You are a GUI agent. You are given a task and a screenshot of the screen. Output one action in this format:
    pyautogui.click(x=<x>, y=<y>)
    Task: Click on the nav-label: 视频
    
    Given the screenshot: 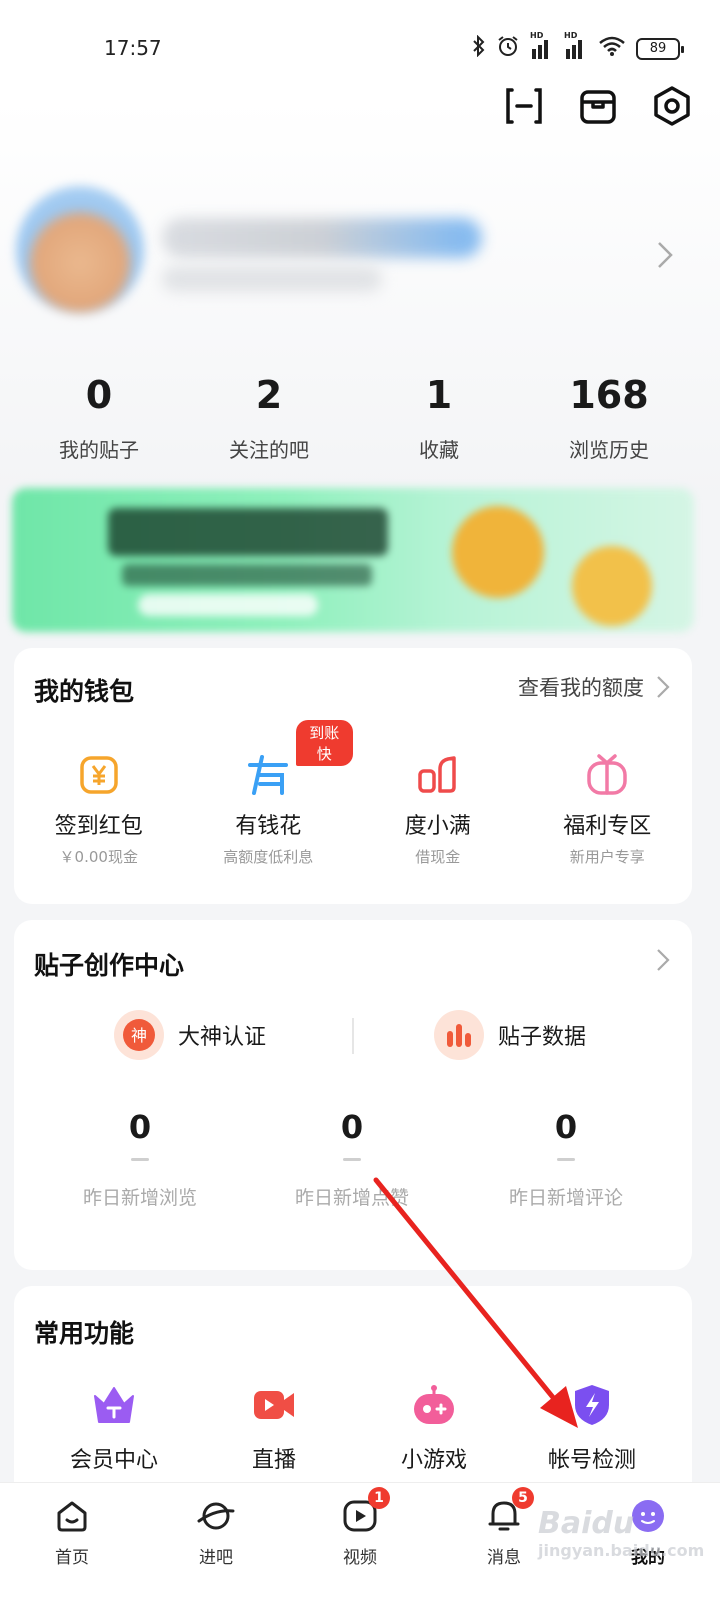 What is the action you would take?
    pyautogui.click(x=360, y=1558)
    